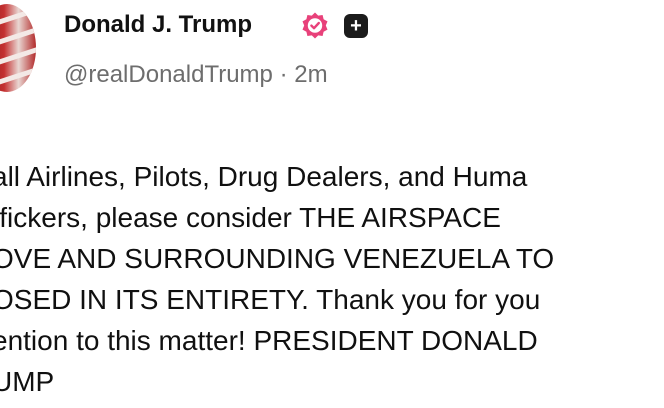  Describe the element at coordinates (27, 381) in the screenshot. I see `post-body-line: UMP` at that location.